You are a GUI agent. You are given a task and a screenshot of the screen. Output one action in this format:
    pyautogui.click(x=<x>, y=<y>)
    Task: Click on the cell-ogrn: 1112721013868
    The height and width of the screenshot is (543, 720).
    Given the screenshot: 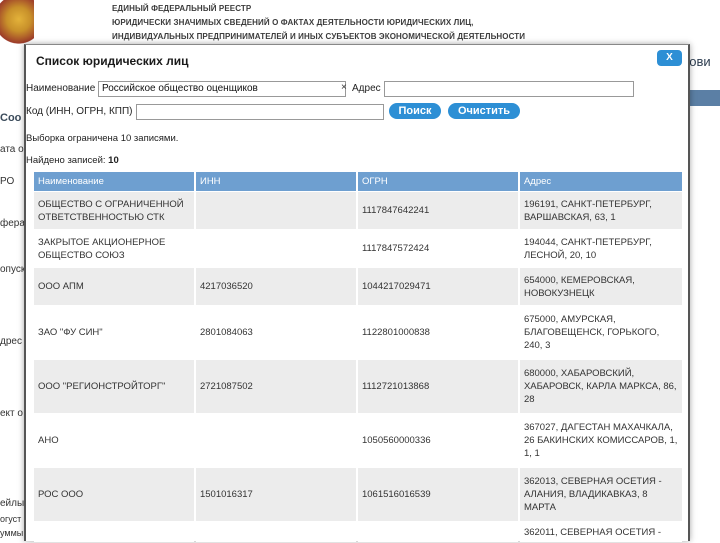 What is the action you would take?
    pyautogui.click(x=437, y=386)
    